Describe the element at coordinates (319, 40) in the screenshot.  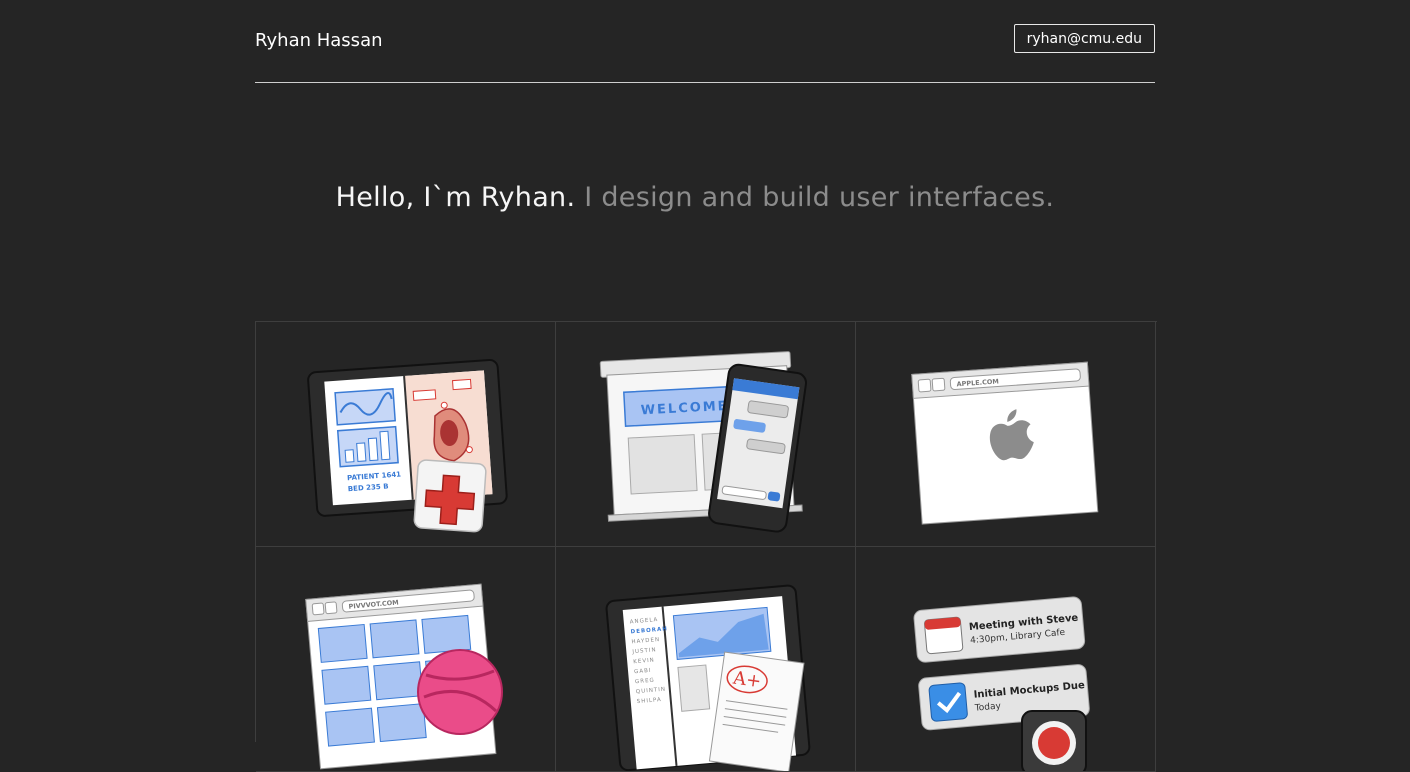
I see `site-name: Ryhan Hassan` at that location.